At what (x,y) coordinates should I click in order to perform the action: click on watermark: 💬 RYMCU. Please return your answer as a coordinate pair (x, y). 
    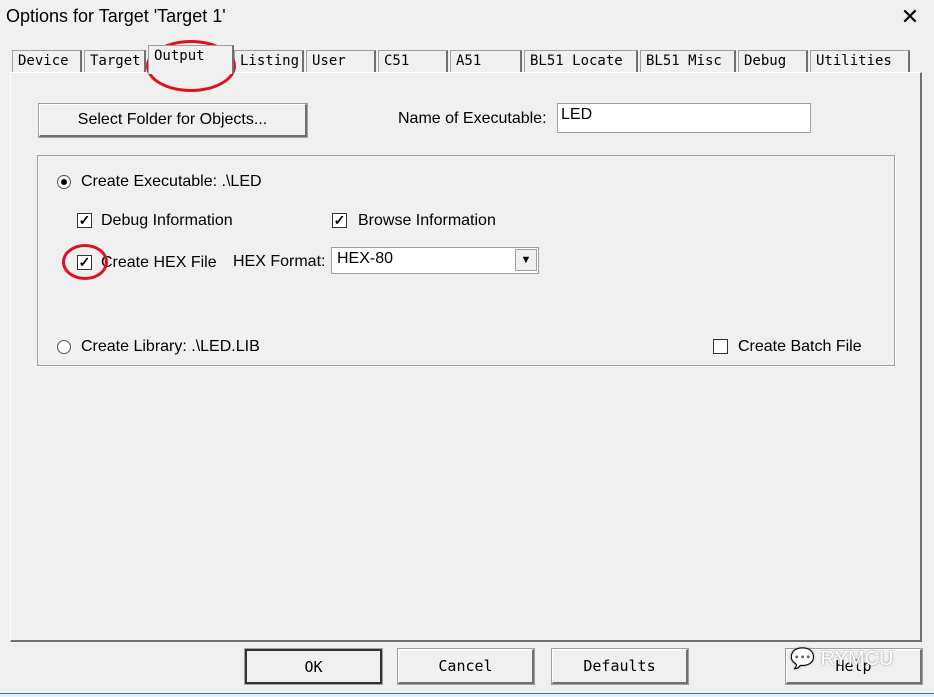
    Looking at the image, I should click on (842, 659).